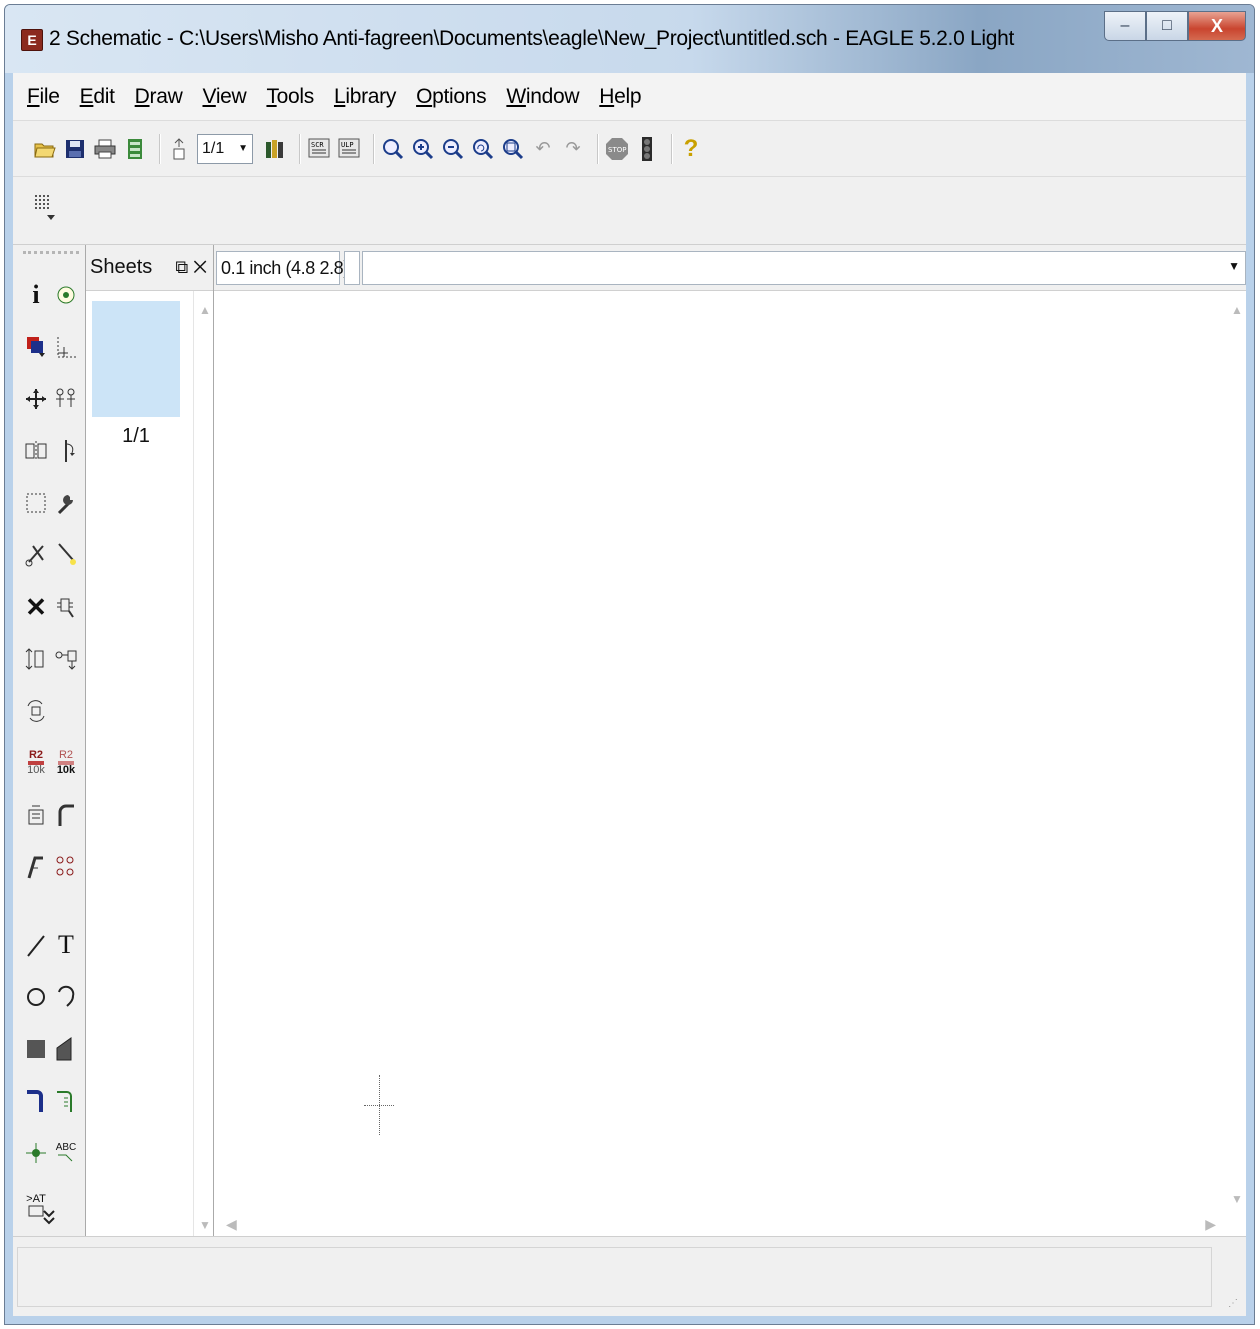 Image resolution: width=1260 pixels, height=1329 pixels. What do you see at coordinates (629, 1276) in the screenshot?
I see `status-bar: ⋰` at bounding box center [629, 1276].